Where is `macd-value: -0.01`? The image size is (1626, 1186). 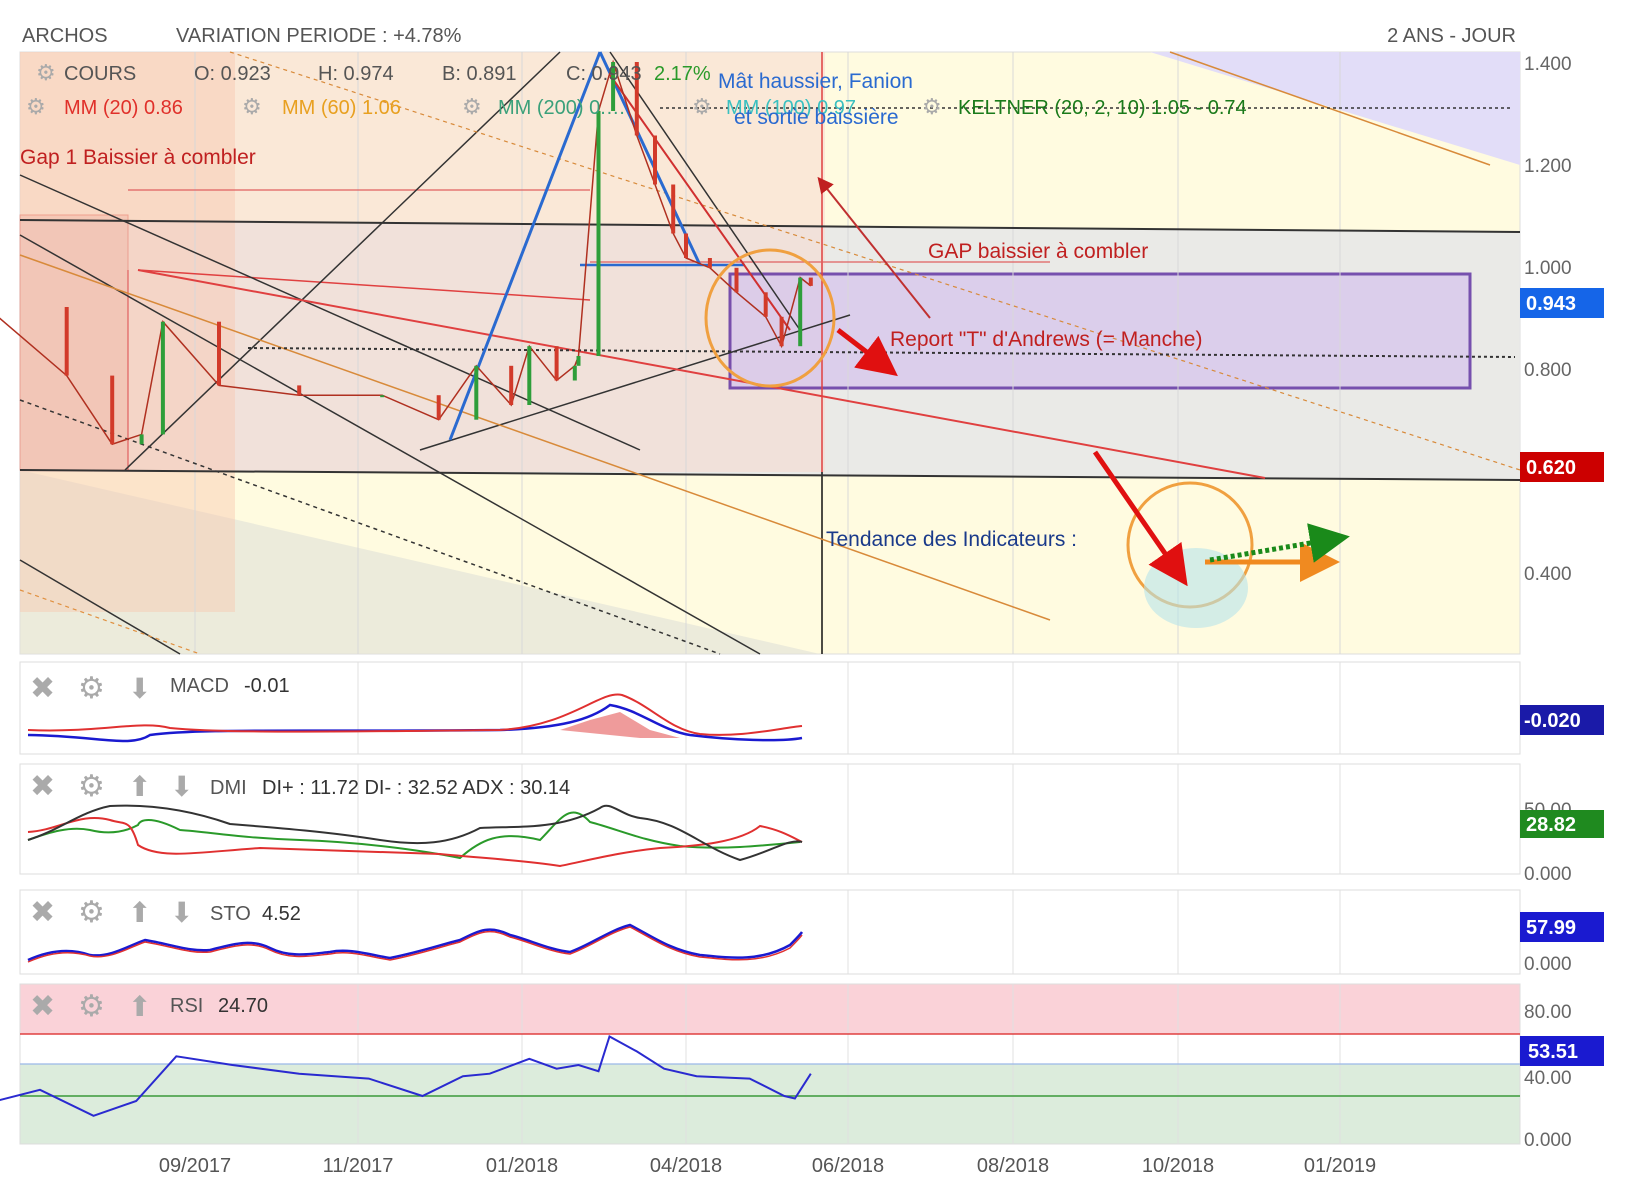 macd-value: -0.01 is located at coordinates (267, 686).